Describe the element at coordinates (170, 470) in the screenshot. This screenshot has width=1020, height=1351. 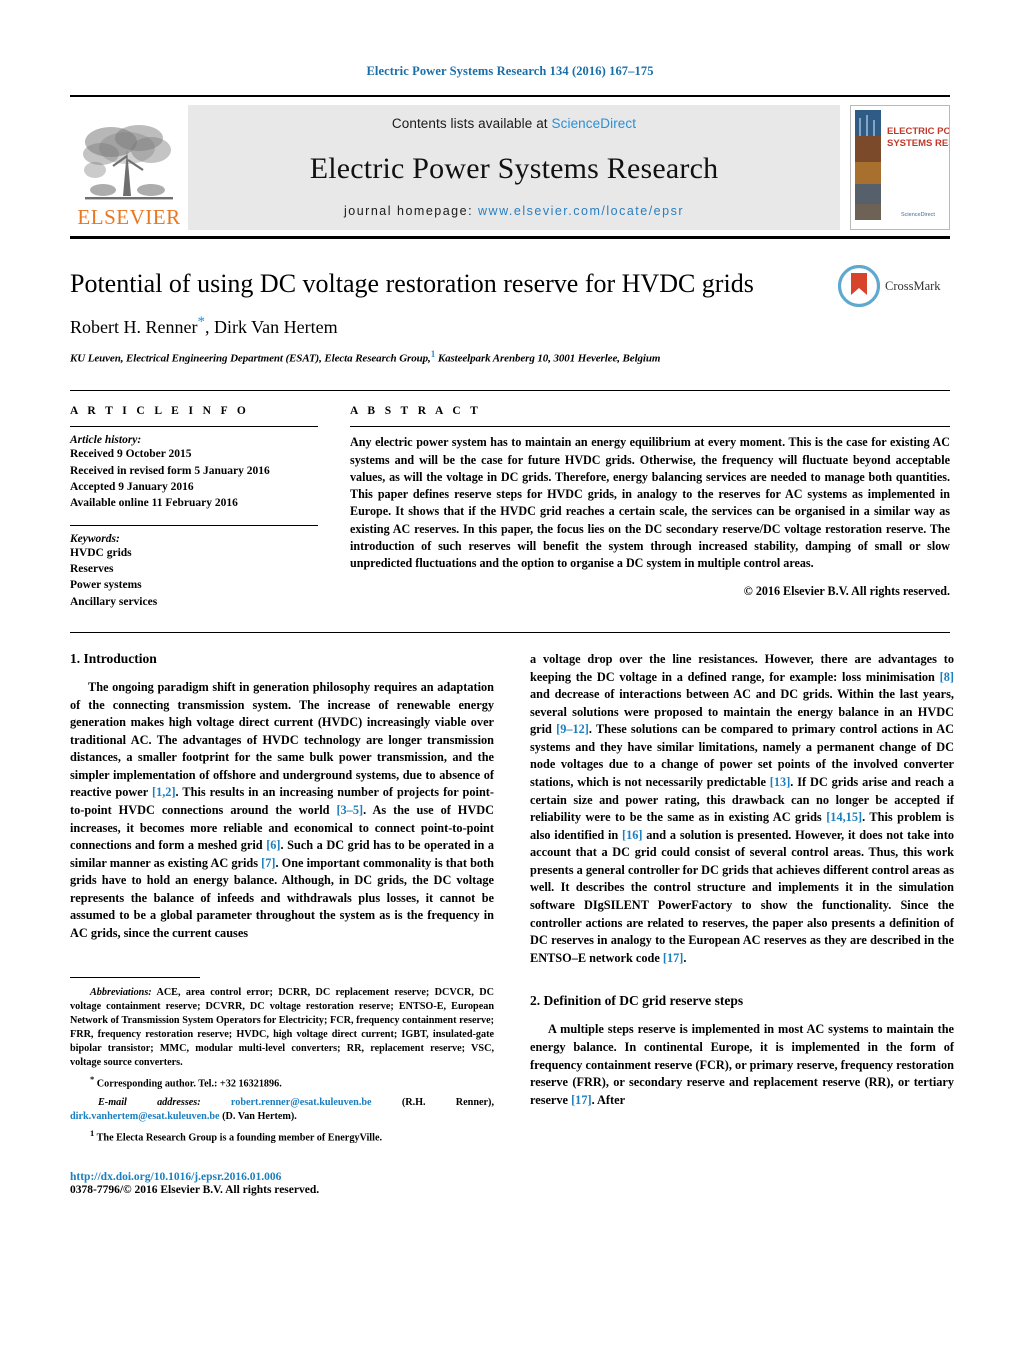
I see `history-revised: Received in revised form 5 January 2016` at that location.